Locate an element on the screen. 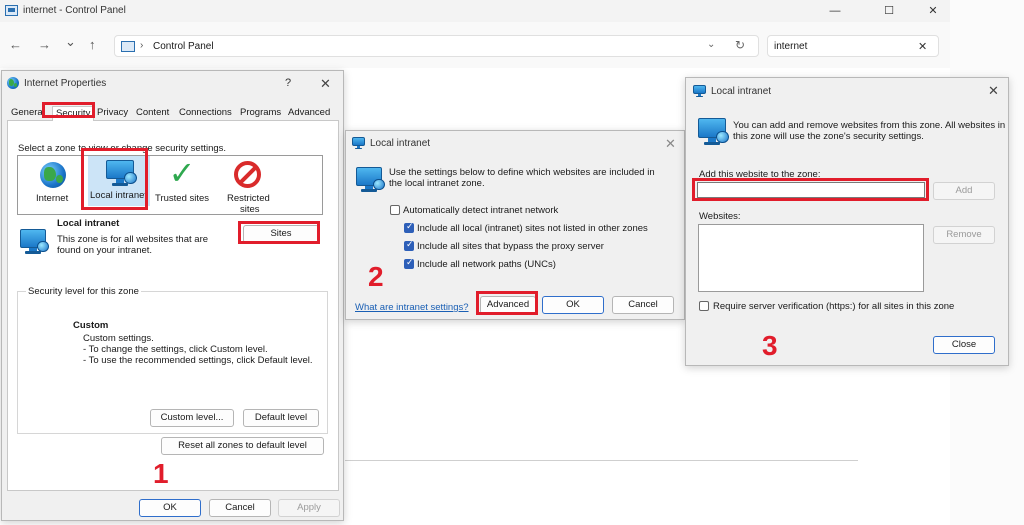 Image resolution: width=1024 pixels, height=525 pixels. zone-restricted-sites: Restricted sites is located at coordinates (248, 187).